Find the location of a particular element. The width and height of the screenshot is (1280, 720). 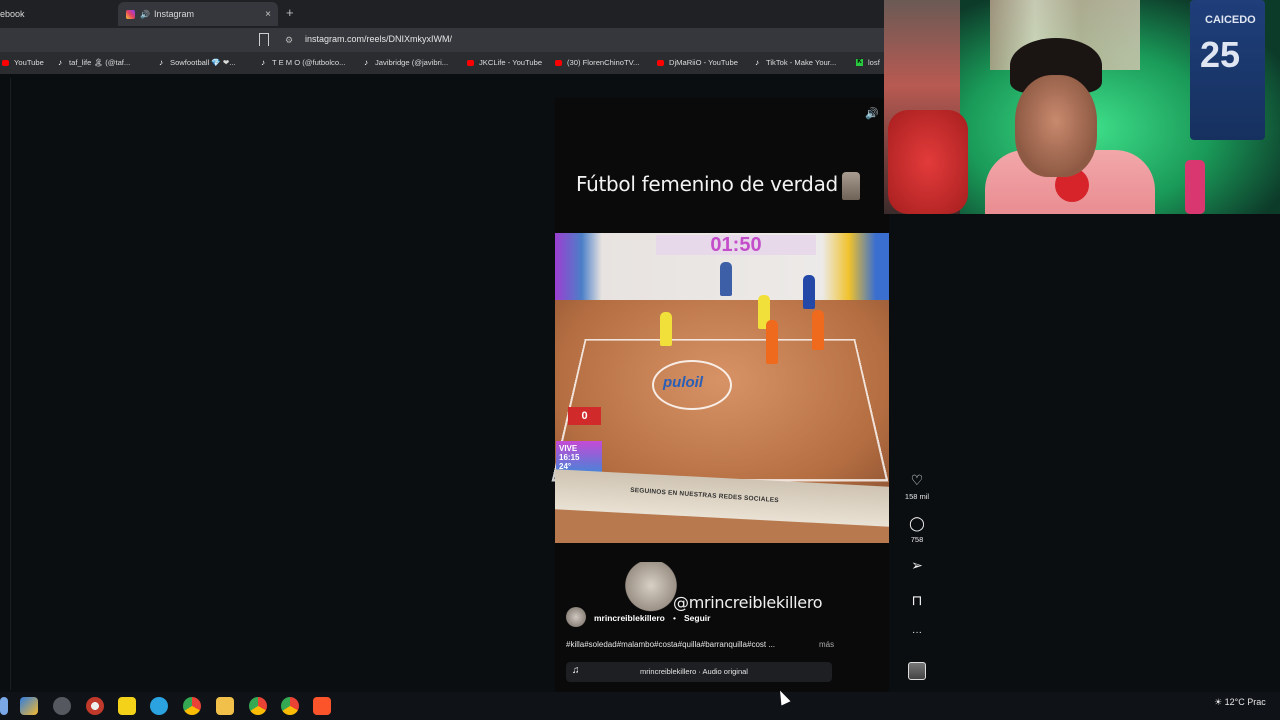

weather-icon: ☀ is located at coordinates (1219, 702).